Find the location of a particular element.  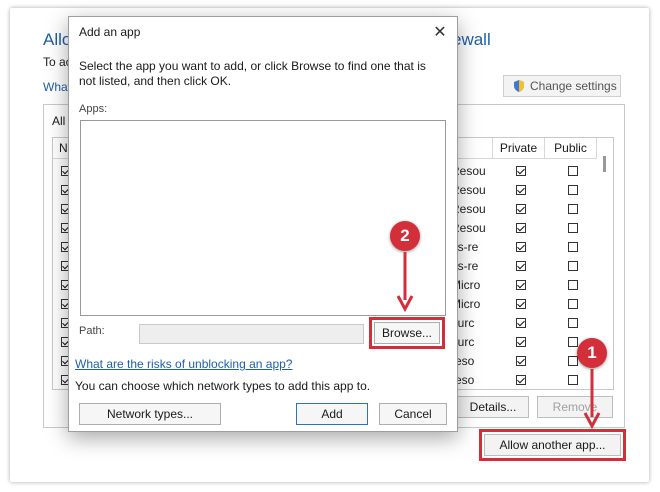

step-1-arrow-icon is located at coordinates (592, 399).